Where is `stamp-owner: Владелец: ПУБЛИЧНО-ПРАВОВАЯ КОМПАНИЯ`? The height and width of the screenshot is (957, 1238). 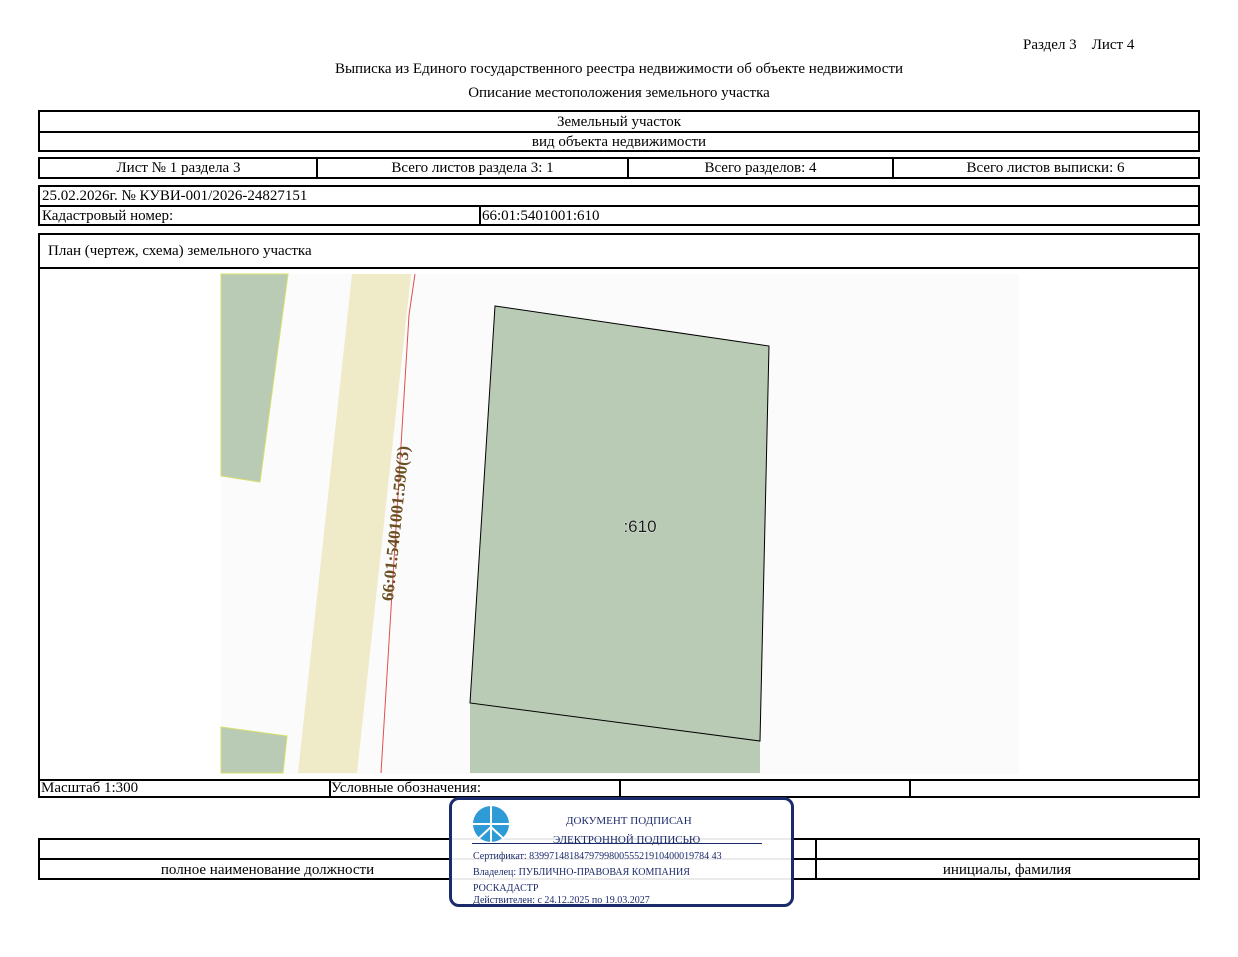 stamp-owner: Владелец: ПУБЛИЧНО-ПРАВОВАЯ КОМПАНИЯ is located at coordinates (581, 872).